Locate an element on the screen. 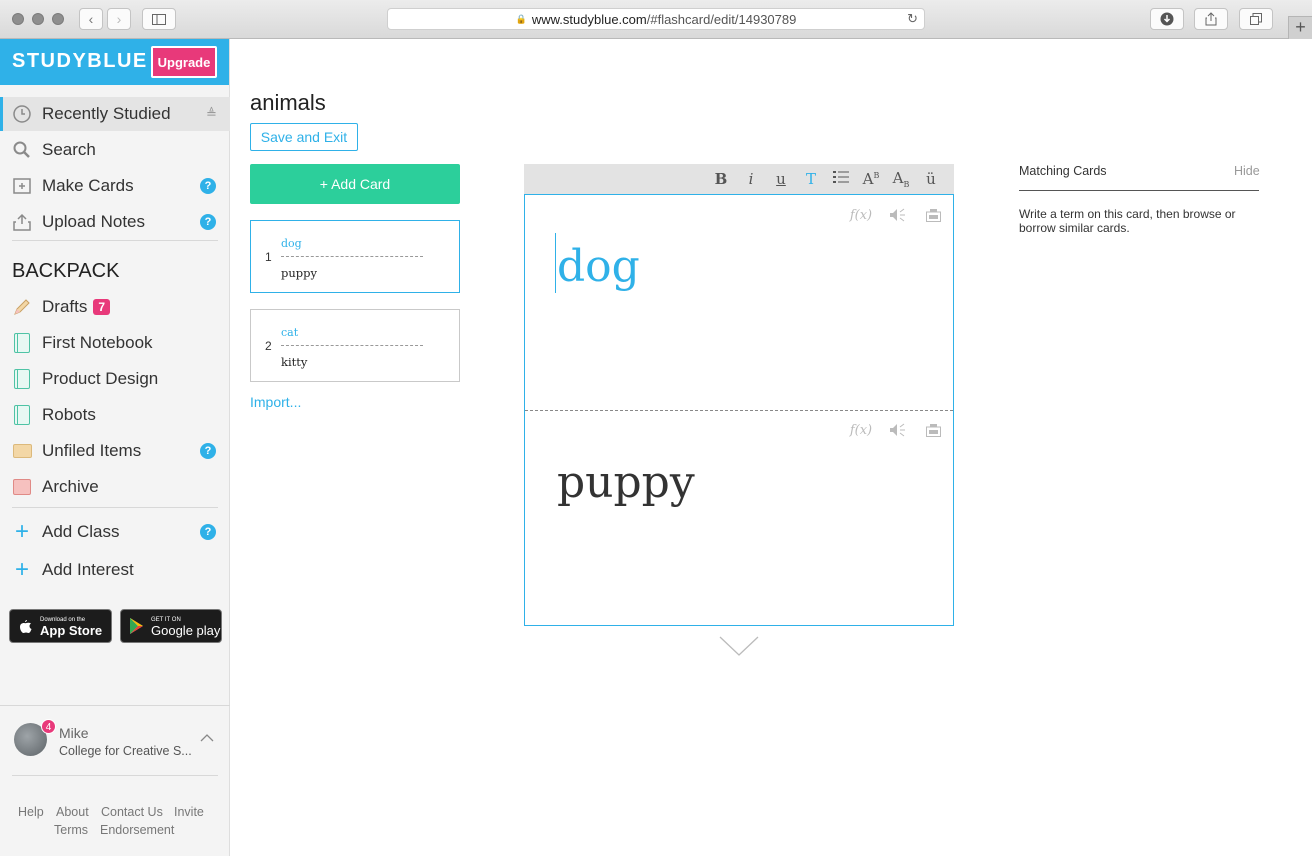 This screenshot has width=1312, height=856. sidebar-toggle-button is located at coordinates (159, 19).